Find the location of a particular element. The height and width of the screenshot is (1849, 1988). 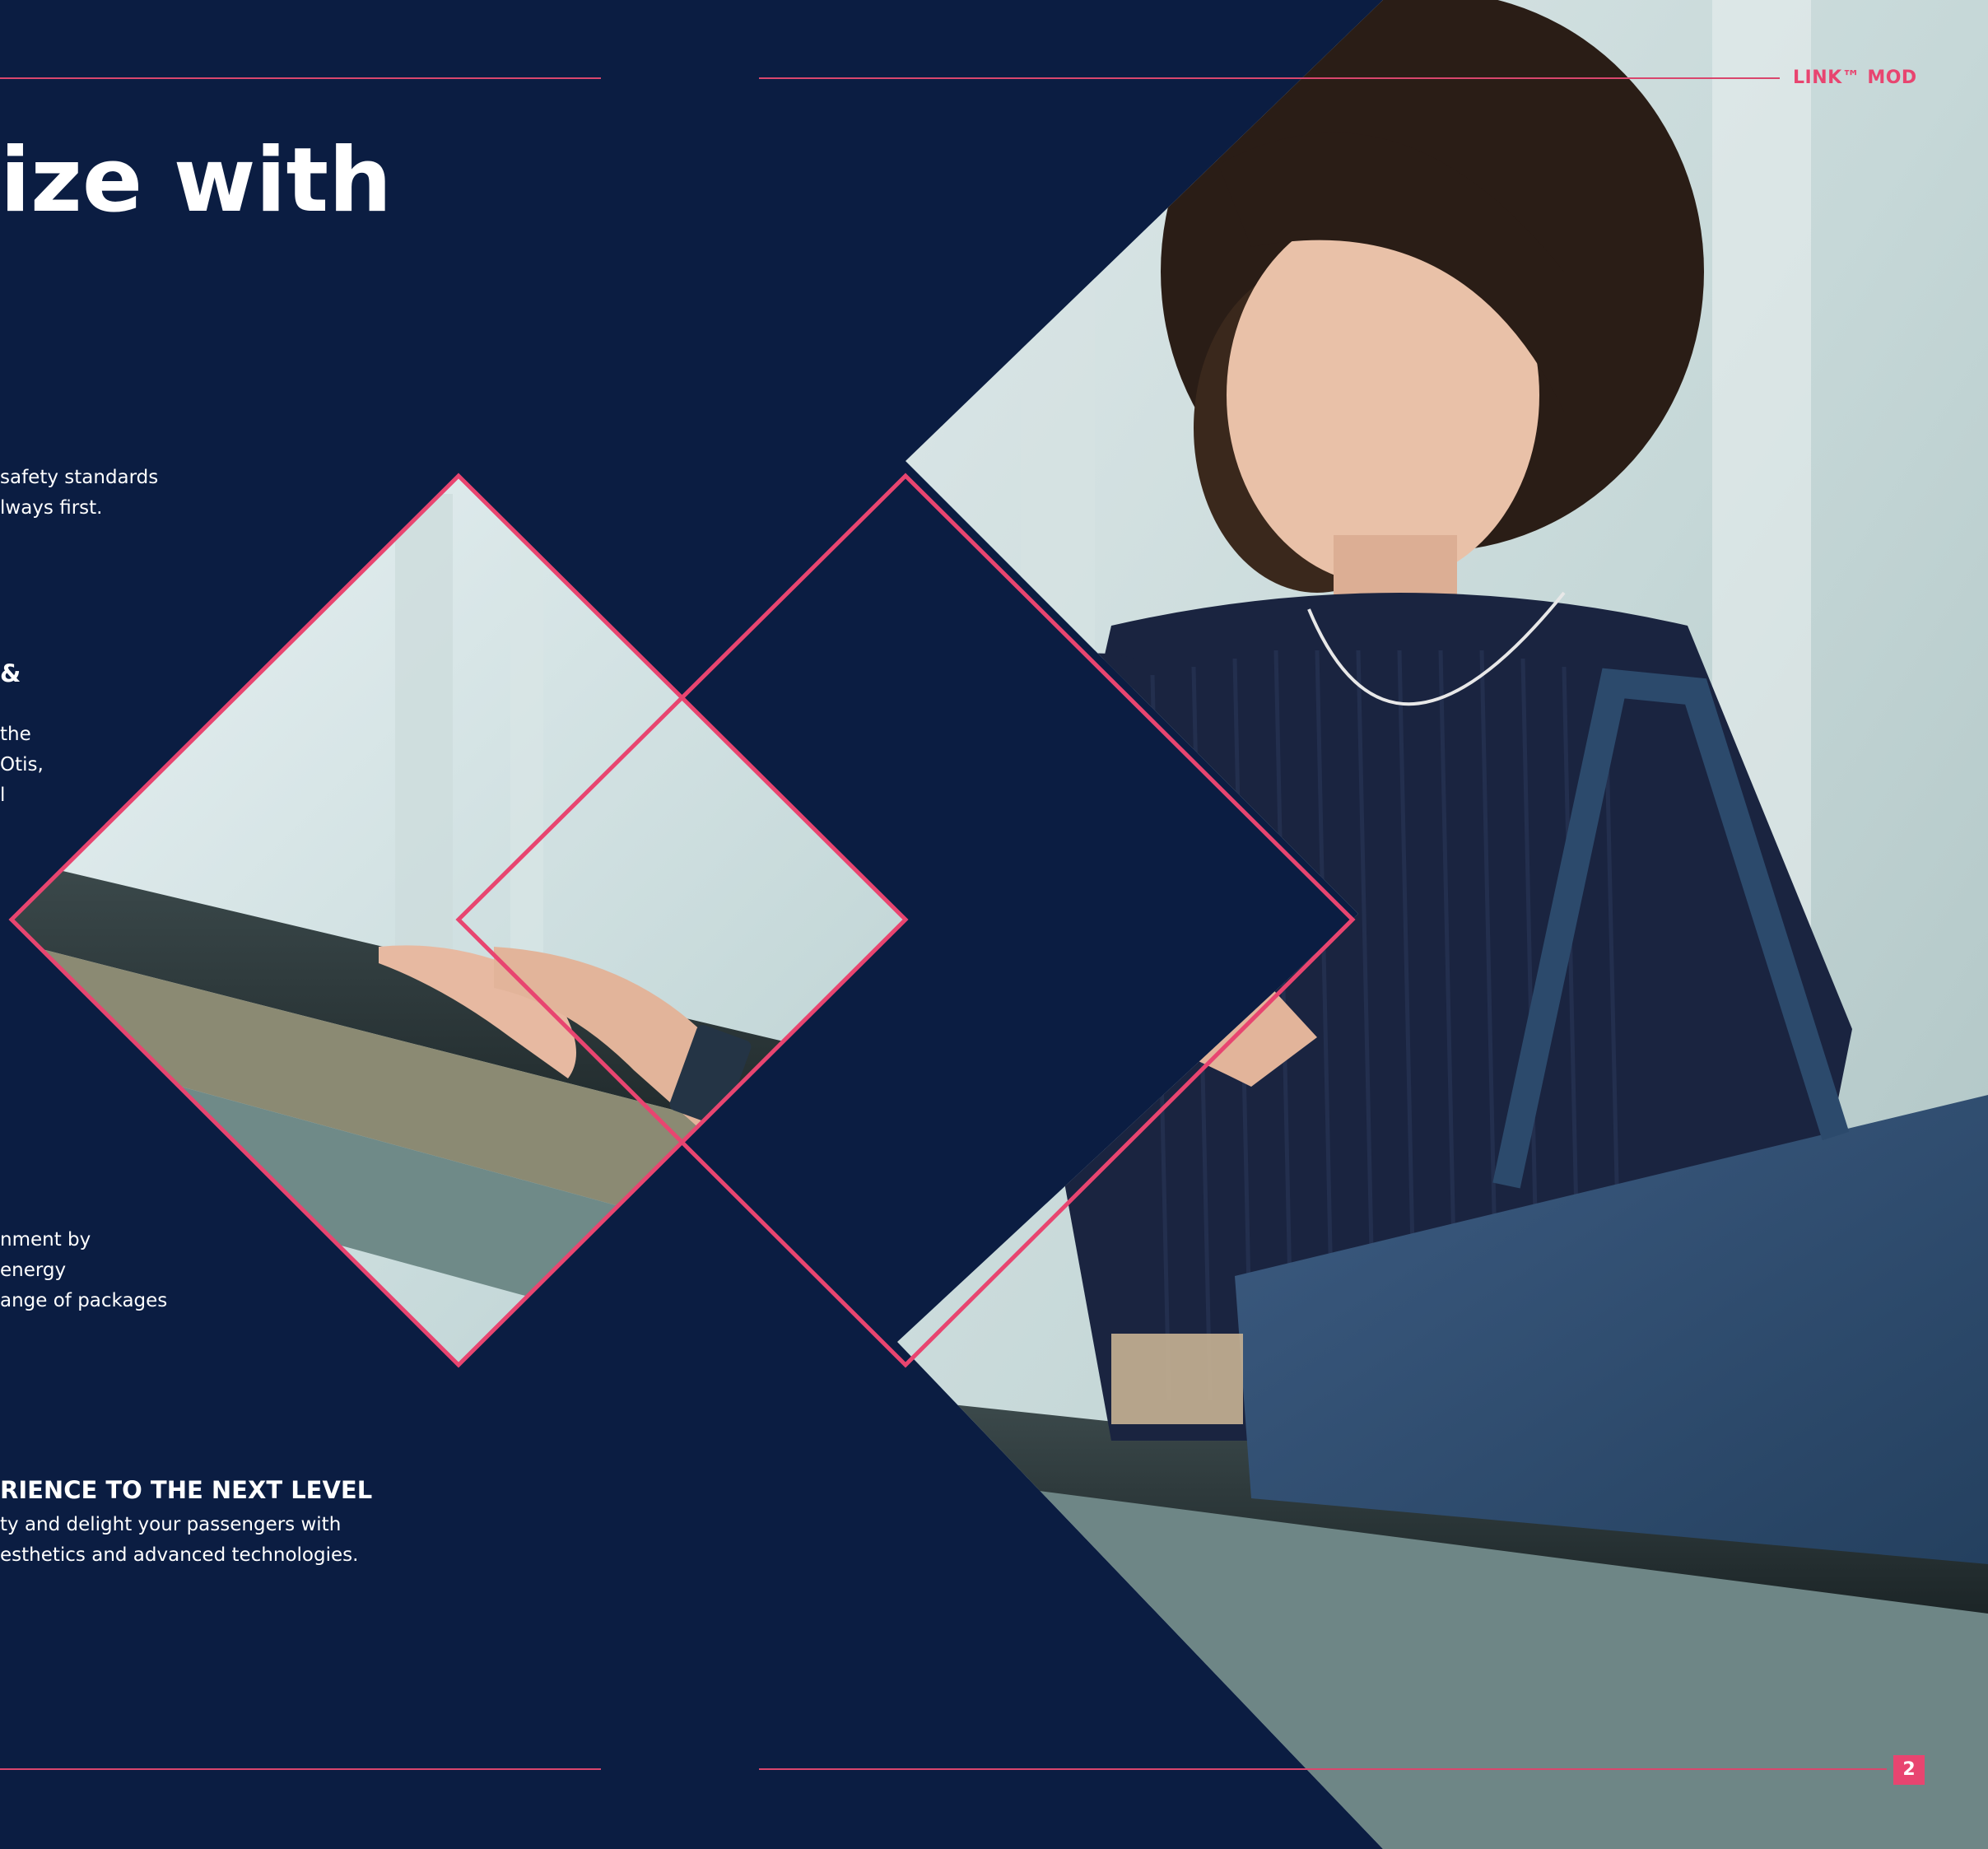

energy-text-line-3: ange of packages is located at coordinates (84, 1300).